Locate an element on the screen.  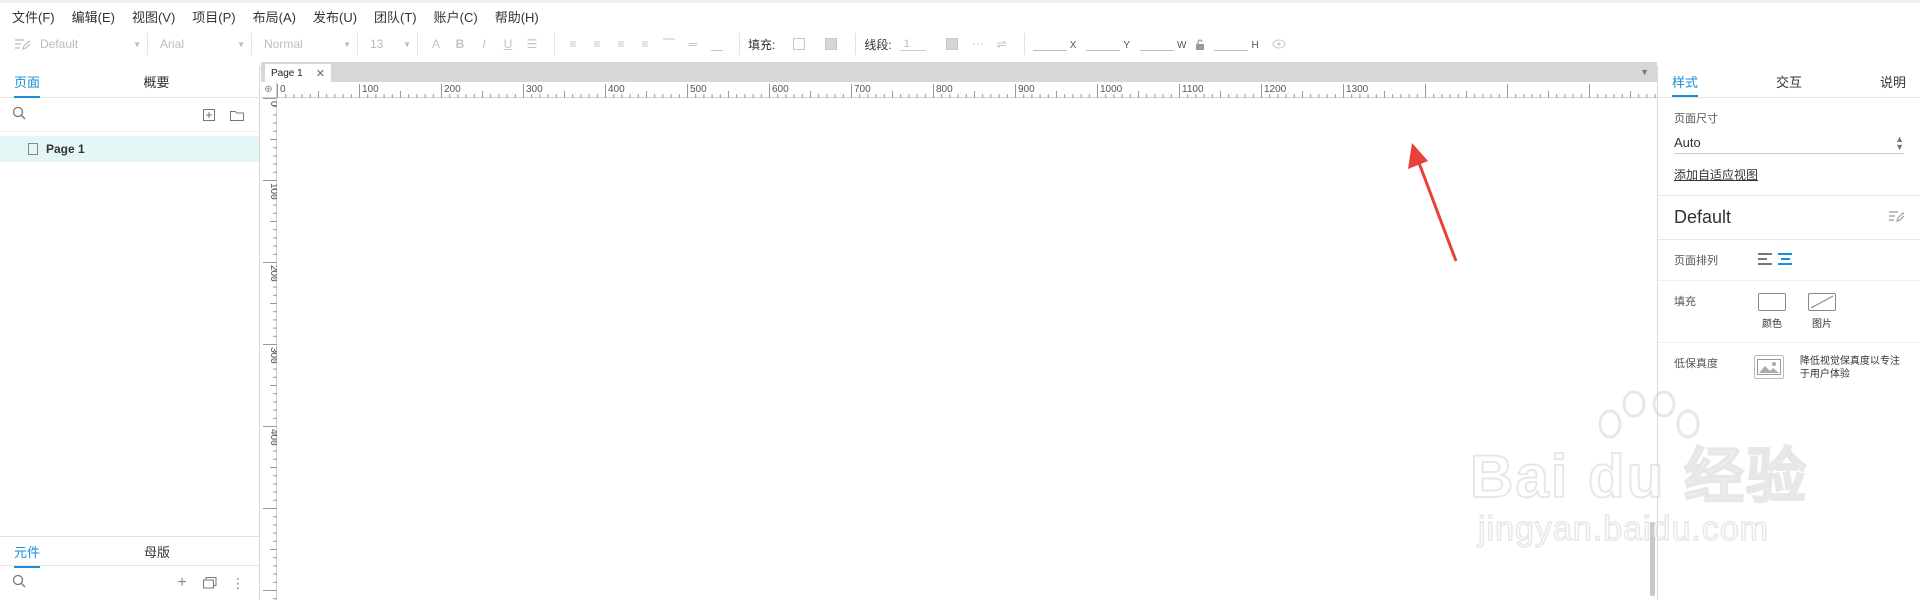
document-tab-page1: Page 1 ✕ is located at coordinates (298, 73).